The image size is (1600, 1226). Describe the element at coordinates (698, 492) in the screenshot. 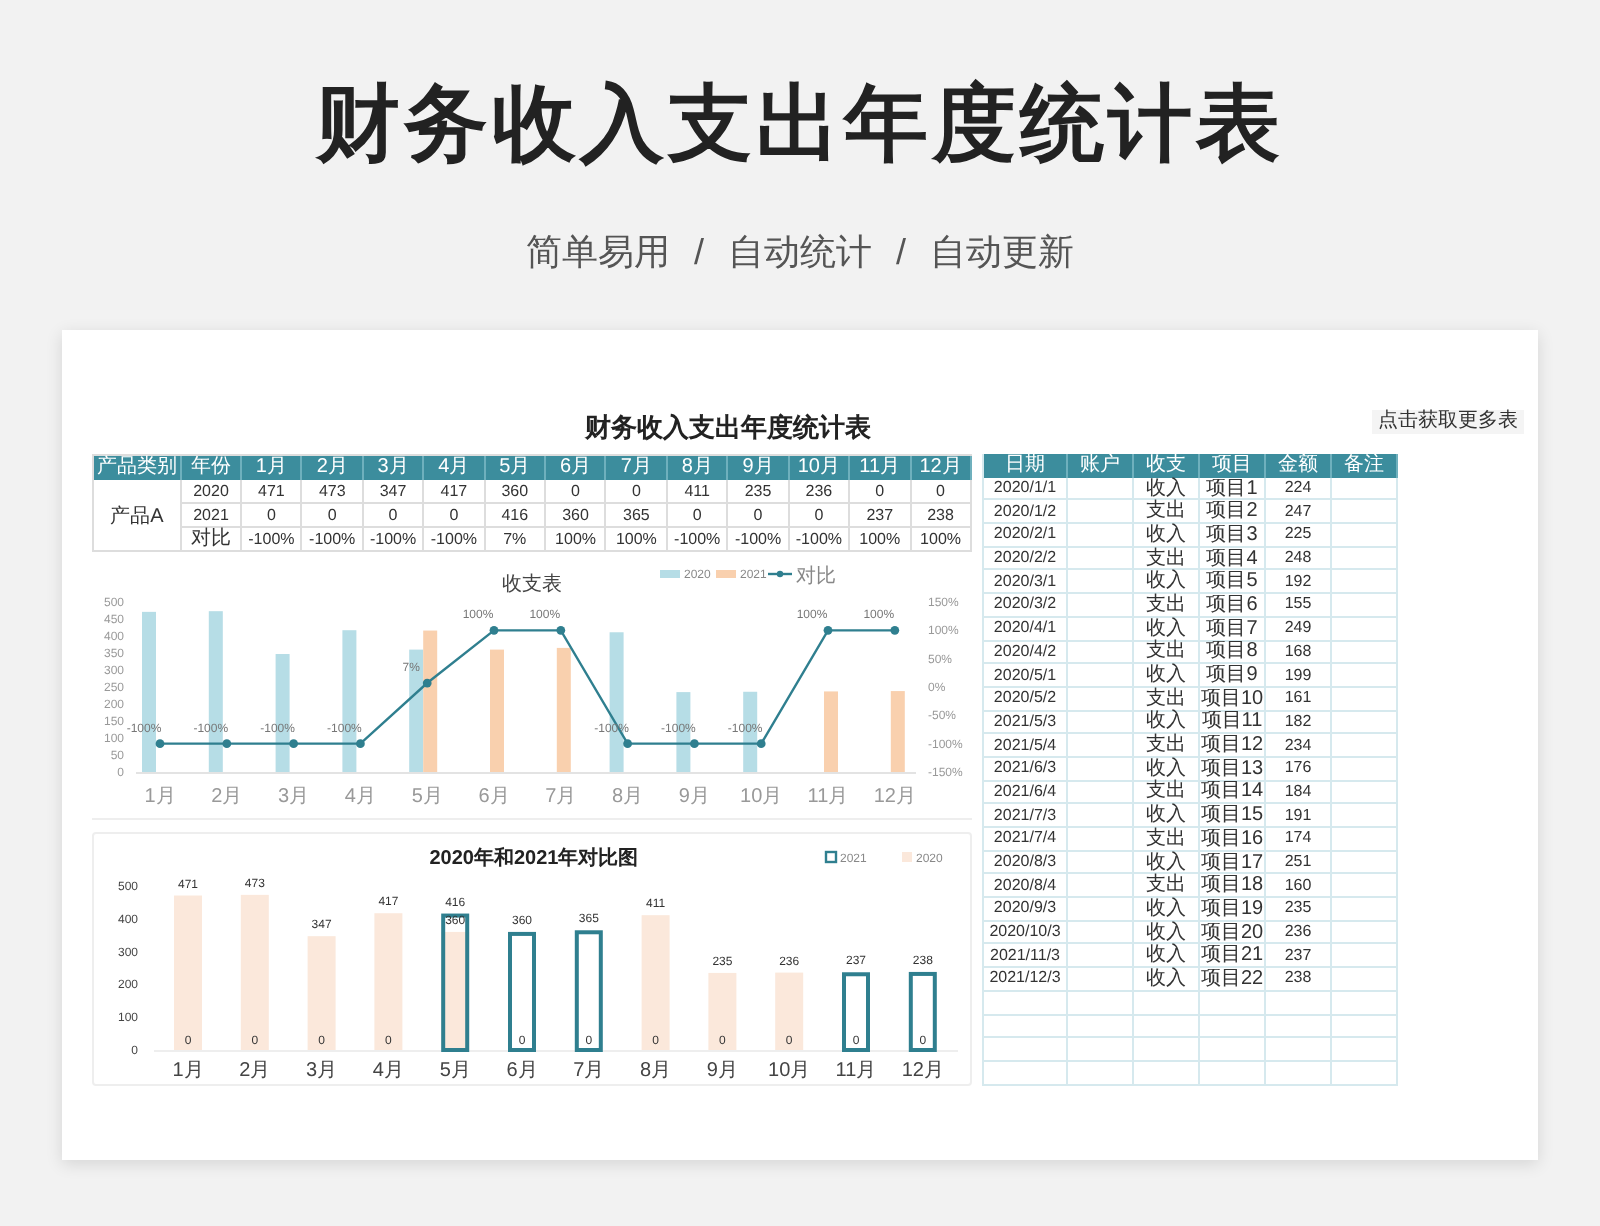

I see `table-cell: 411` at that location.